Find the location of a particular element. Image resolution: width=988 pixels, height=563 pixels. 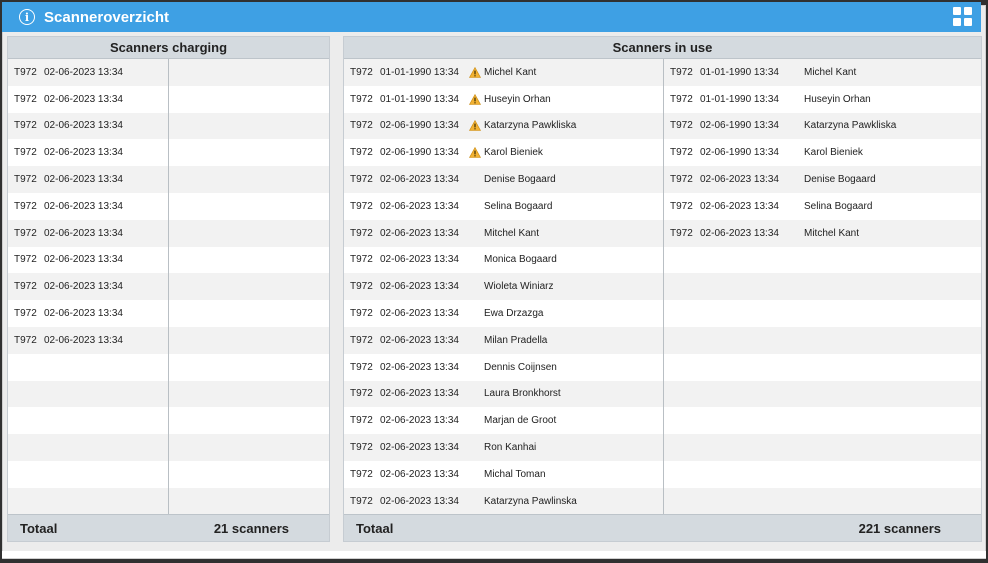

scanner-user: Selina Bogaard is located at coordinates (518, 206).